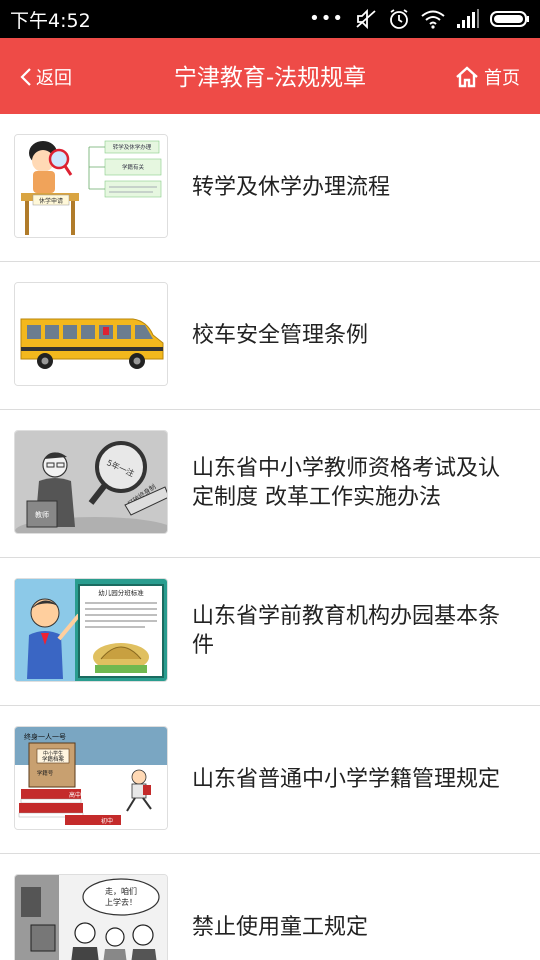  What do you see at coordinates (132, 147) in the screenshot?
I see `thumb-label: 转学及休学办理` at bounding box center [132, 147].